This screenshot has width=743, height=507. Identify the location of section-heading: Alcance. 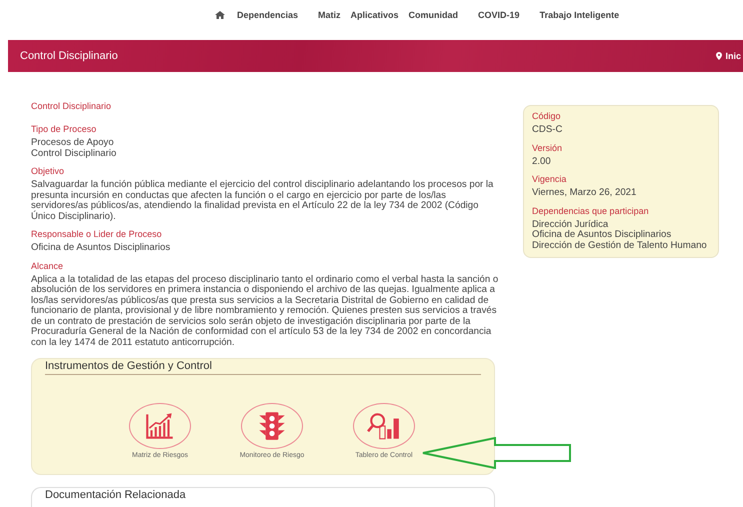
(47, 265).